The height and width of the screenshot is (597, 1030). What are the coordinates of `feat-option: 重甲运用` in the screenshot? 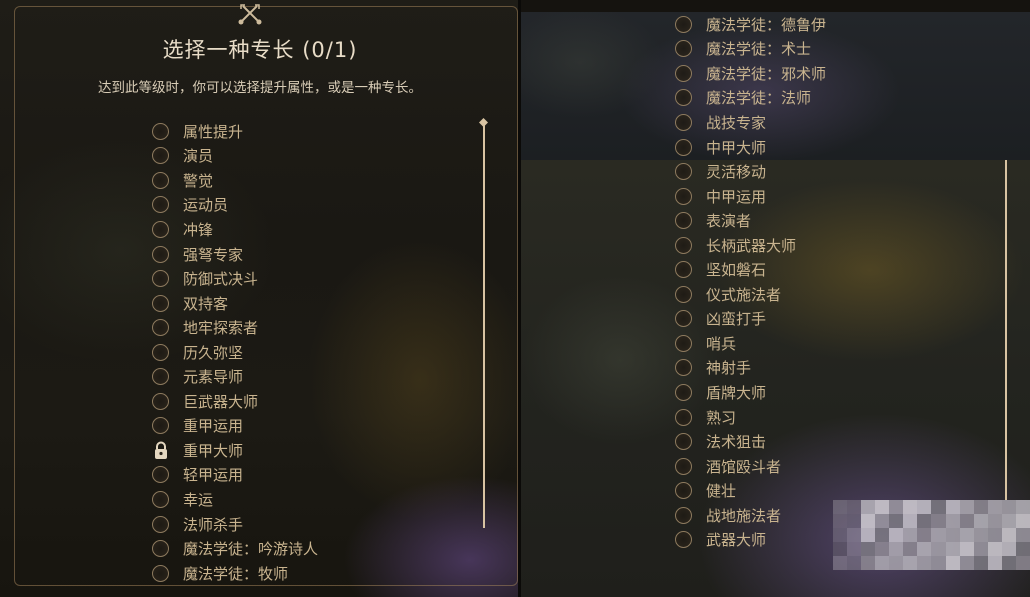 It's located at (235, 426).